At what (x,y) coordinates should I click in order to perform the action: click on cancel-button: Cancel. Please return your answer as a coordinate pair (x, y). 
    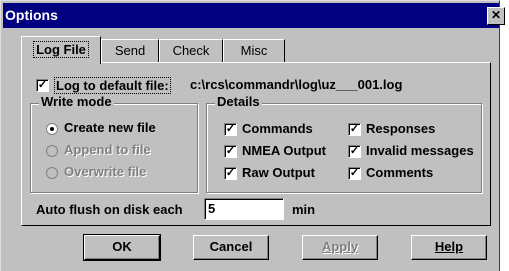
    Looking at the image, I should click on (231, 247).